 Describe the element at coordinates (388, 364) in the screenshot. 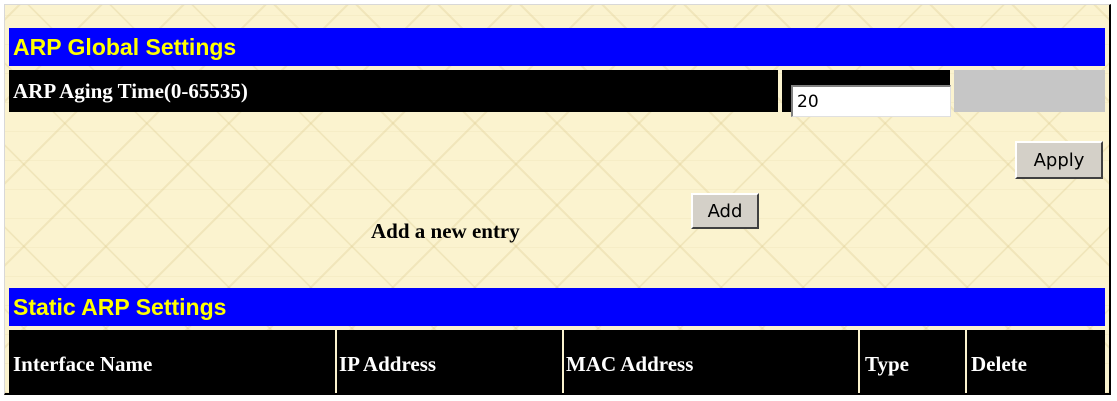

I see `column-header-ip-address: IP Address` at that location.